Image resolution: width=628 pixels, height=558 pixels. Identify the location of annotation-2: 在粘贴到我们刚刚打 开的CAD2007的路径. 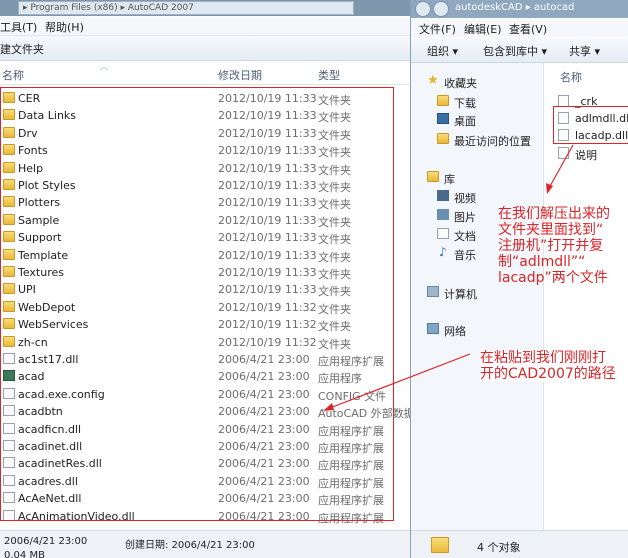
(548, 366).